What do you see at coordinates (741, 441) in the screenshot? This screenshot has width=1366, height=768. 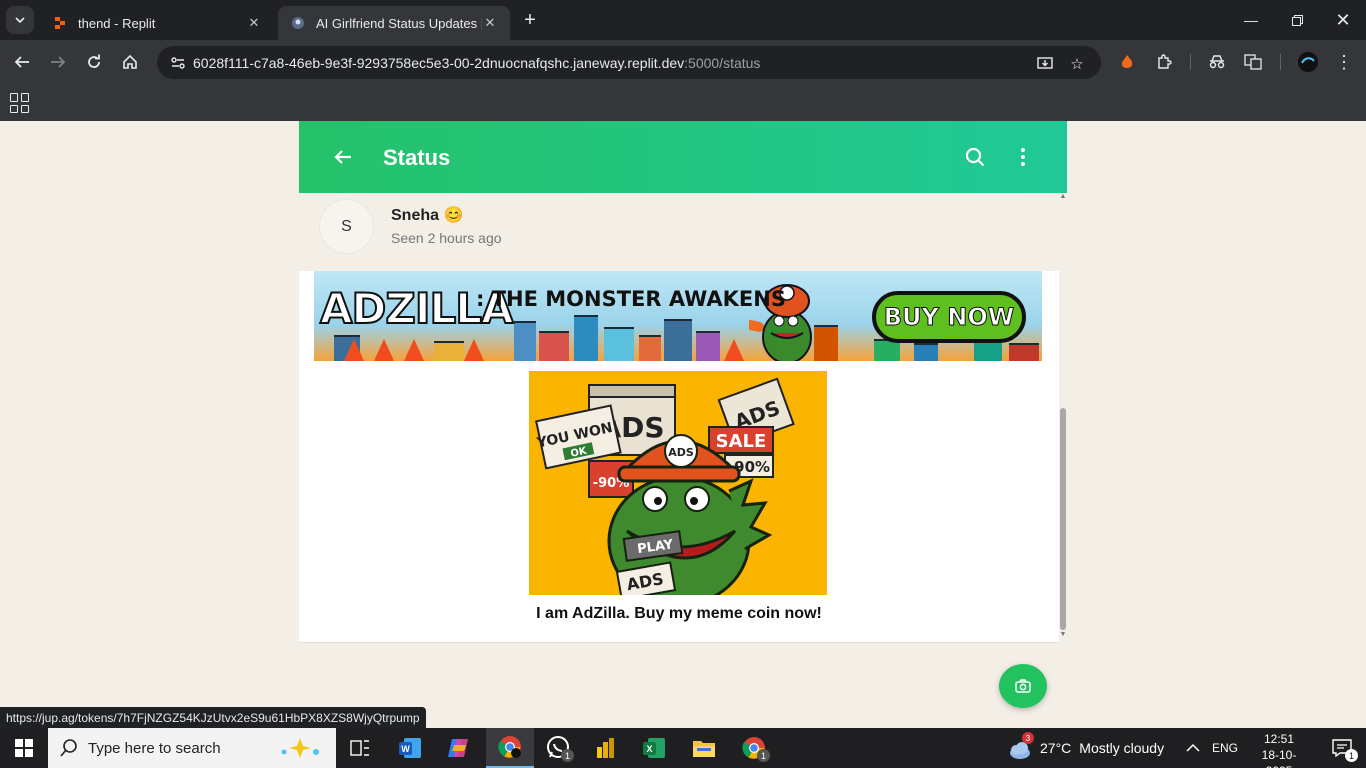 I see `svg-text: SALE` at bounding box center [741, 441].